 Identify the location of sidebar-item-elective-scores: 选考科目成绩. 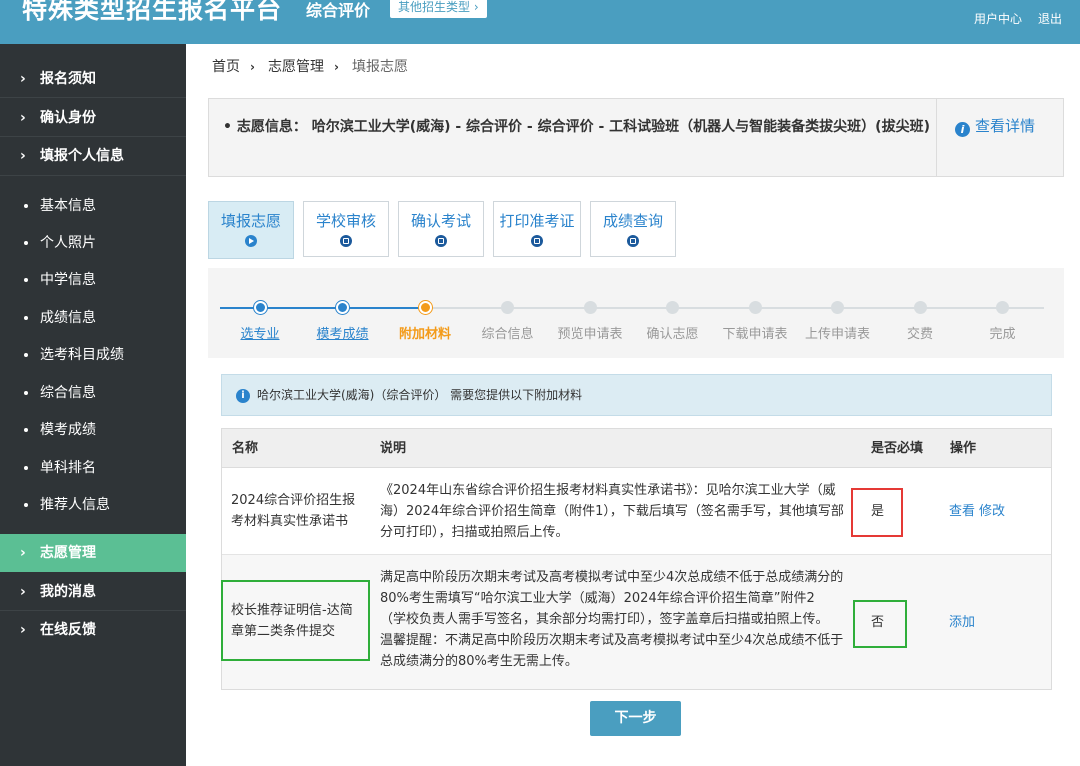
(93, 355).